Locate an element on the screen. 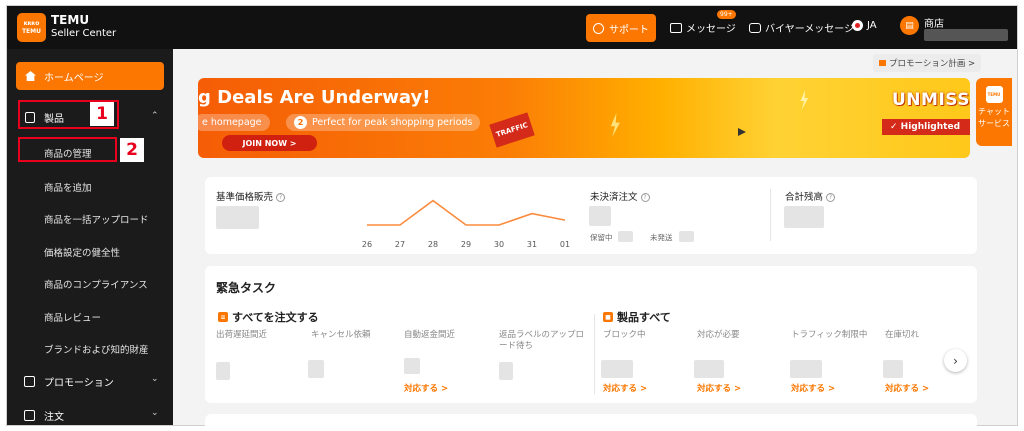  all-orders-group-title: ≡ すべてを注文する is located at coordinates (268, 317).